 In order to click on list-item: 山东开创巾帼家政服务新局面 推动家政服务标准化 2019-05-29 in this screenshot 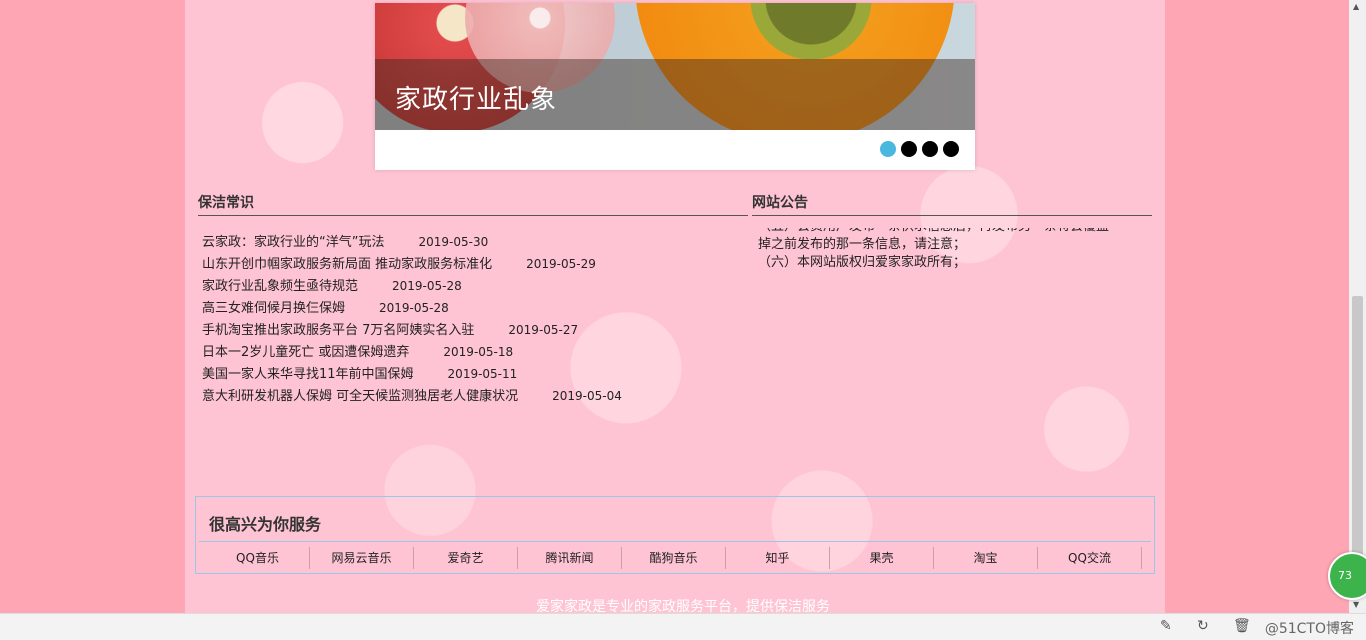, I will do `click(412, 264)`.